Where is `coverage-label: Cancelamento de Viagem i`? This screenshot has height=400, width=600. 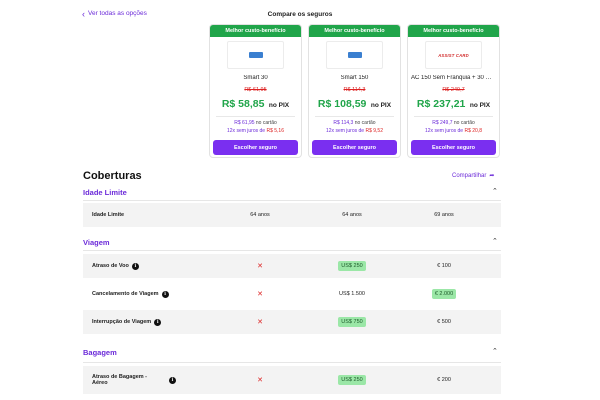
coverage-label: Cancelamento de Viagem i is located at coordinates (138, 294).